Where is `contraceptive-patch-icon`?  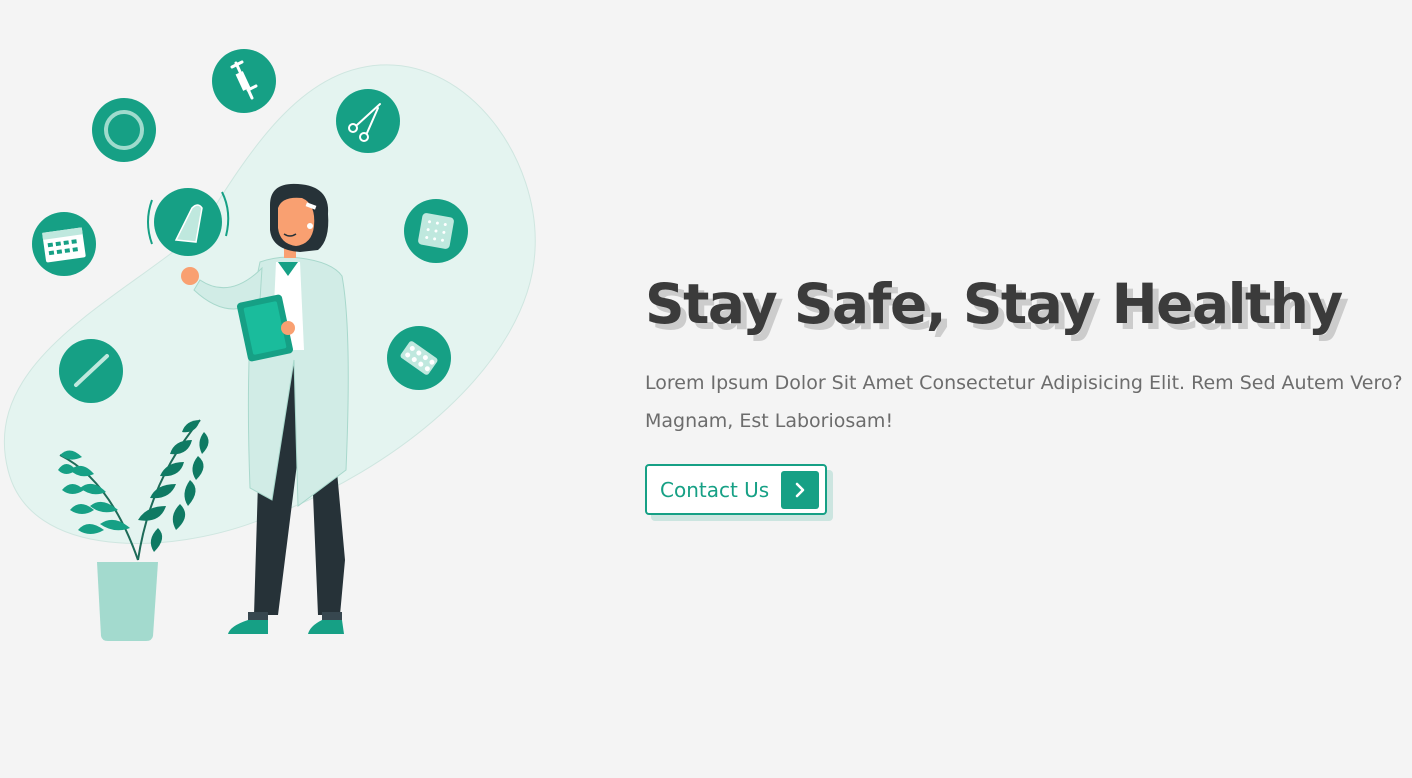 contraceptive-patch-icon is located at coordinates (436, 231).